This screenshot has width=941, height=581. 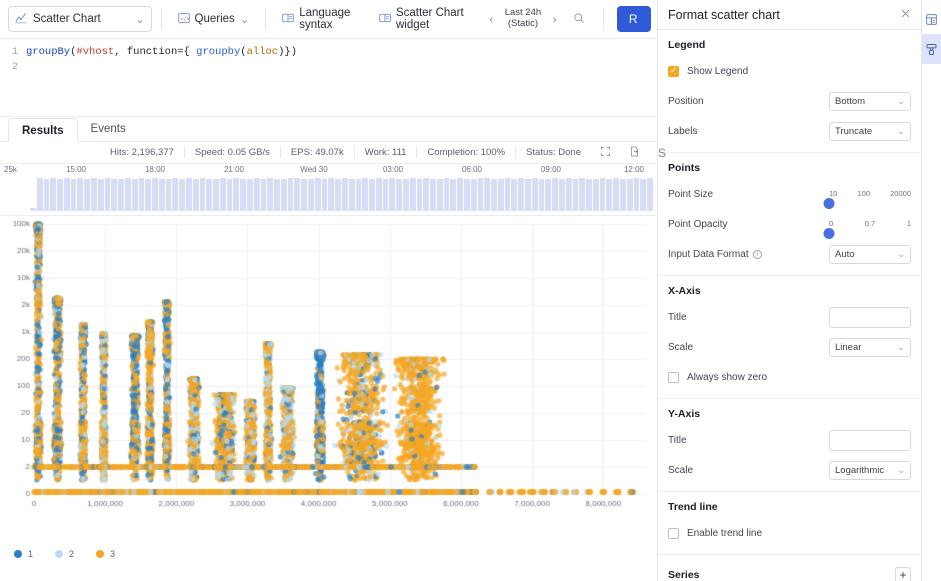 I want to click on legend-item-1: 1, so click(x=23, y=554).